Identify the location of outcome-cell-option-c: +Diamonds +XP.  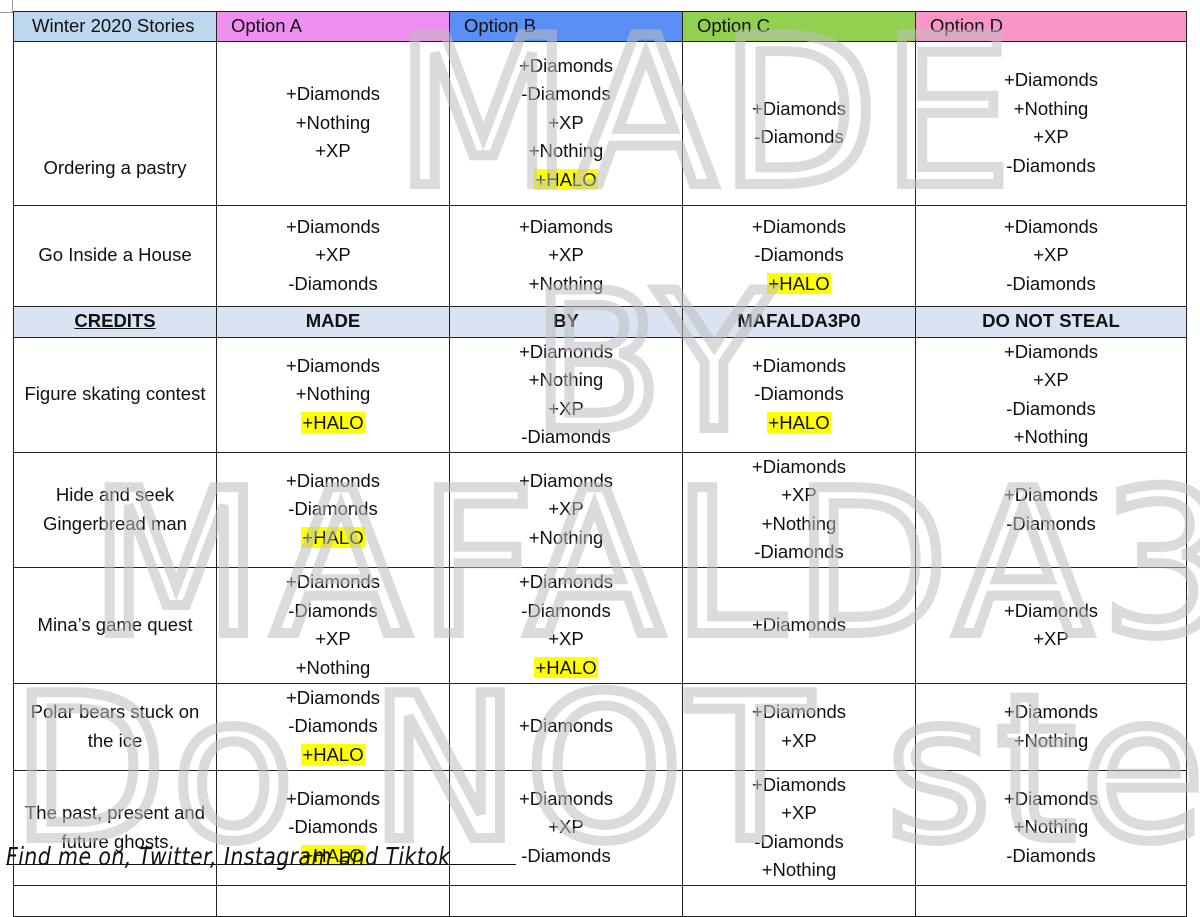
(799, 726).